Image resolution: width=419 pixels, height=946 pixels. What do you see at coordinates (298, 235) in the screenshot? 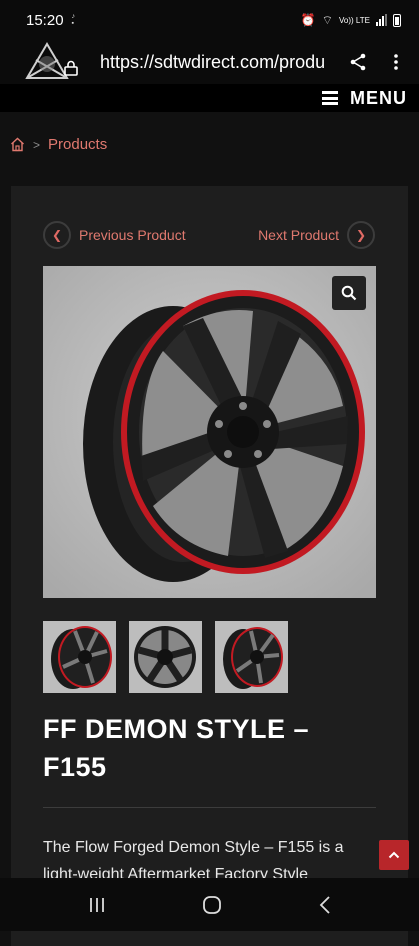
I see `next-product-label: Next Product` at bounding box center [298, 235].